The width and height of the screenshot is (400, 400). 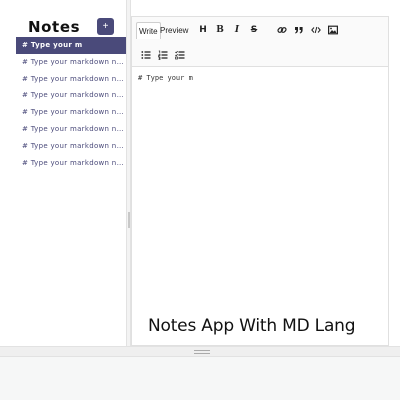 I want to click on add-note-button: +, so click(x=105, y=26).